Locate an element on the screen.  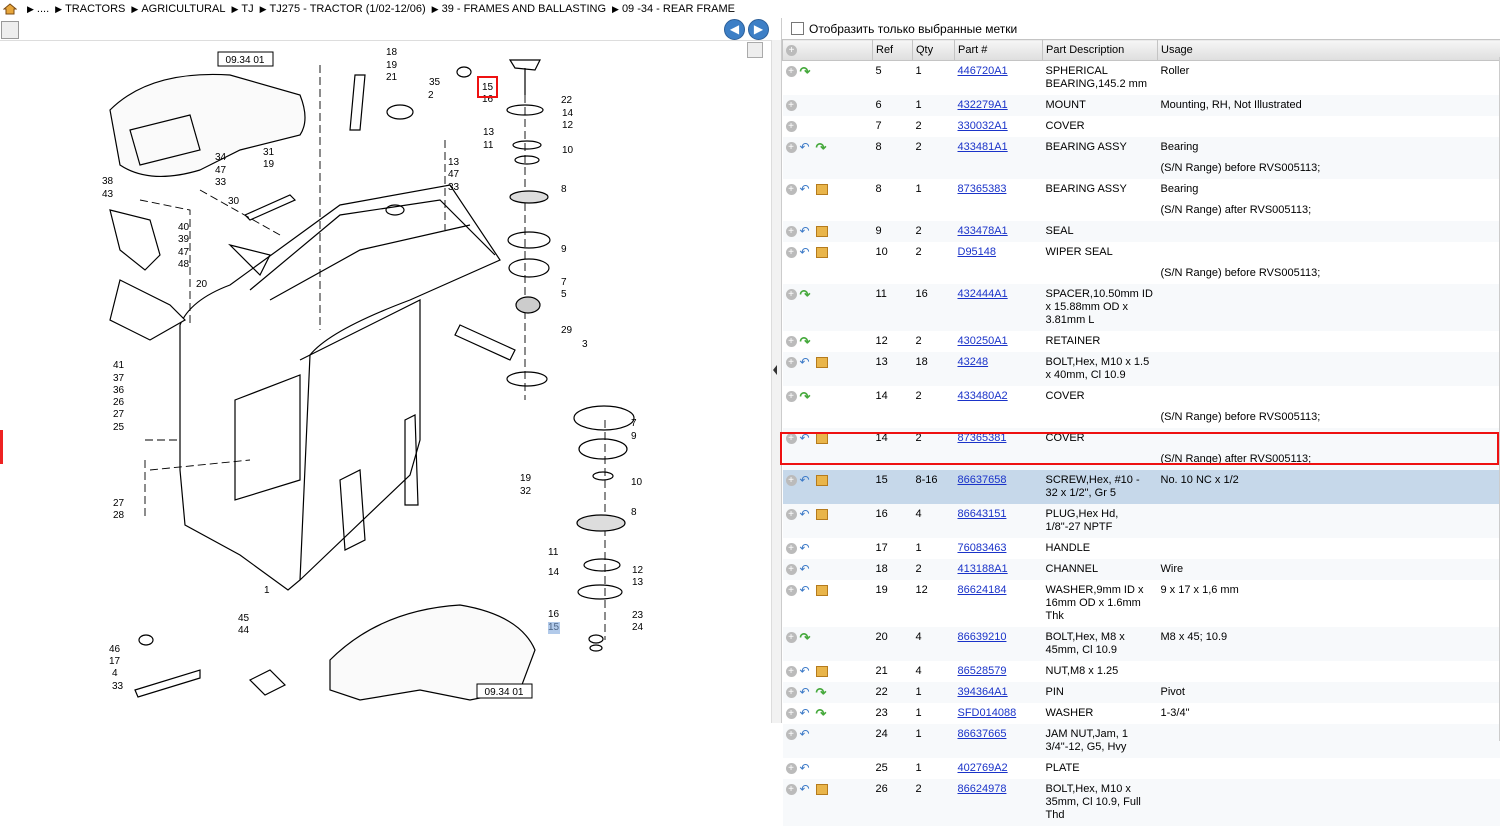
part-number-link: 330032A1 is located at coordinates (983, 126).